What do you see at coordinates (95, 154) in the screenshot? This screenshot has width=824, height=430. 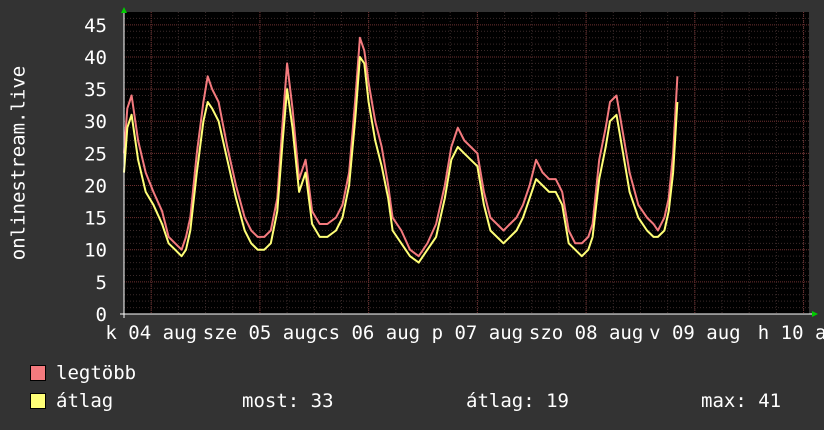 I see `y-tick-label: 25` at bounding box center [95, 154].